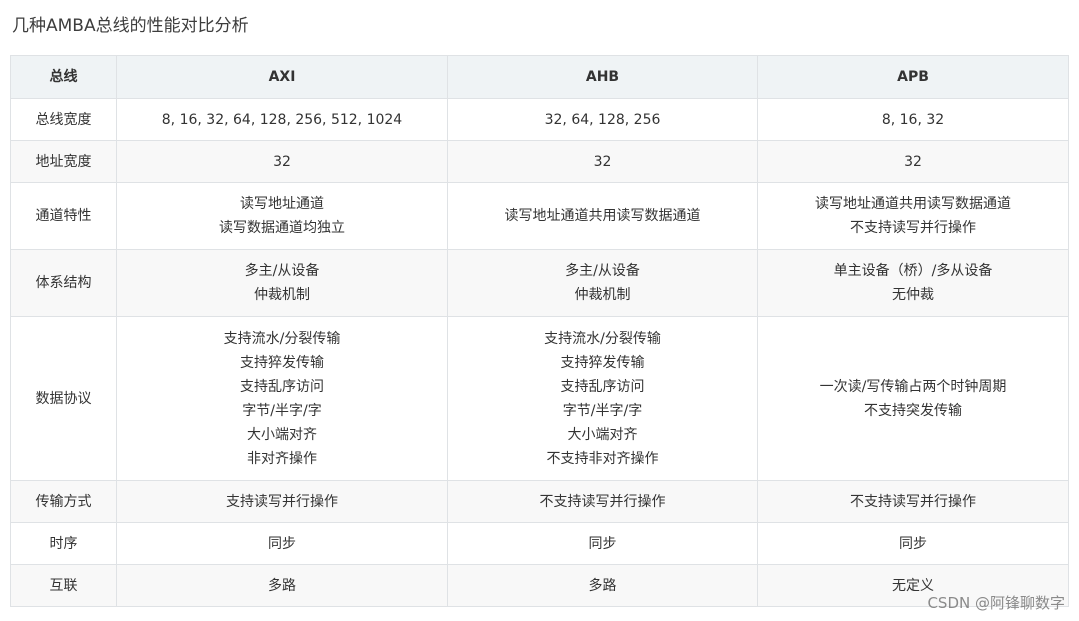 The width and height of the screenshot is (1079, 621). Describe the element at coordinates (282, 398) in the screenshot. I see `table-cell: 支持流水/分裂传输 支持猝发传输 支持乱序访问 字节/半字/字 大小端对齐非对齐操作` at that location.